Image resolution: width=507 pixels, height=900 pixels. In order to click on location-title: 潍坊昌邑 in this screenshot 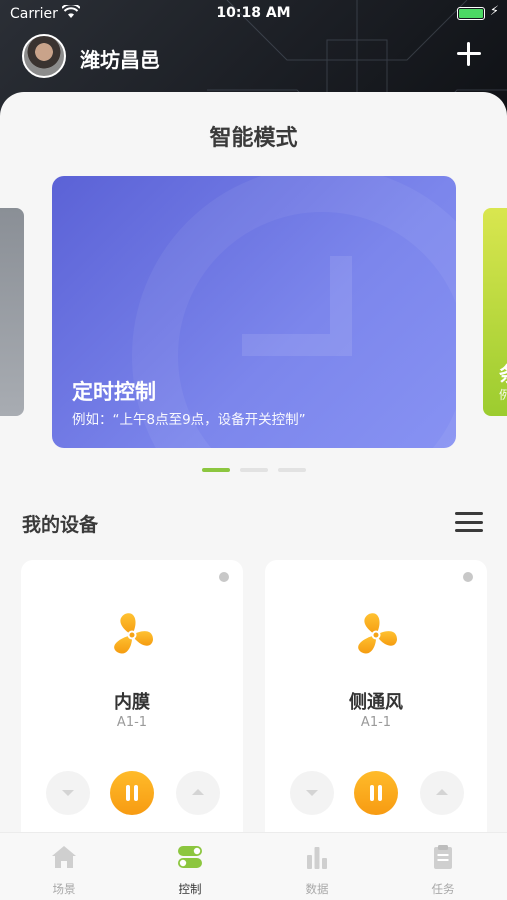, I will do `click(120, 58)`.